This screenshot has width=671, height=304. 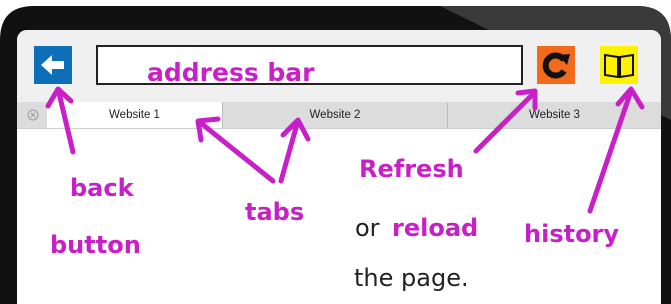 I want to click on history-button, so click(x=619, y=65).